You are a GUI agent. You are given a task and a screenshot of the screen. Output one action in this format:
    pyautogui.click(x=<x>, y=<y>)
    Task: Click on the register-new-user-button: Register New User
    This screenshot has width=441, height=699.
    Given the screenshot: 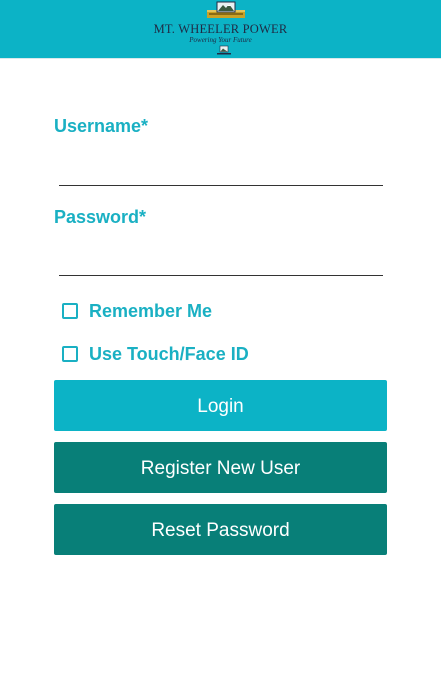 What is the action you would take?
    pyautogui.click(x=220, y=467)
    